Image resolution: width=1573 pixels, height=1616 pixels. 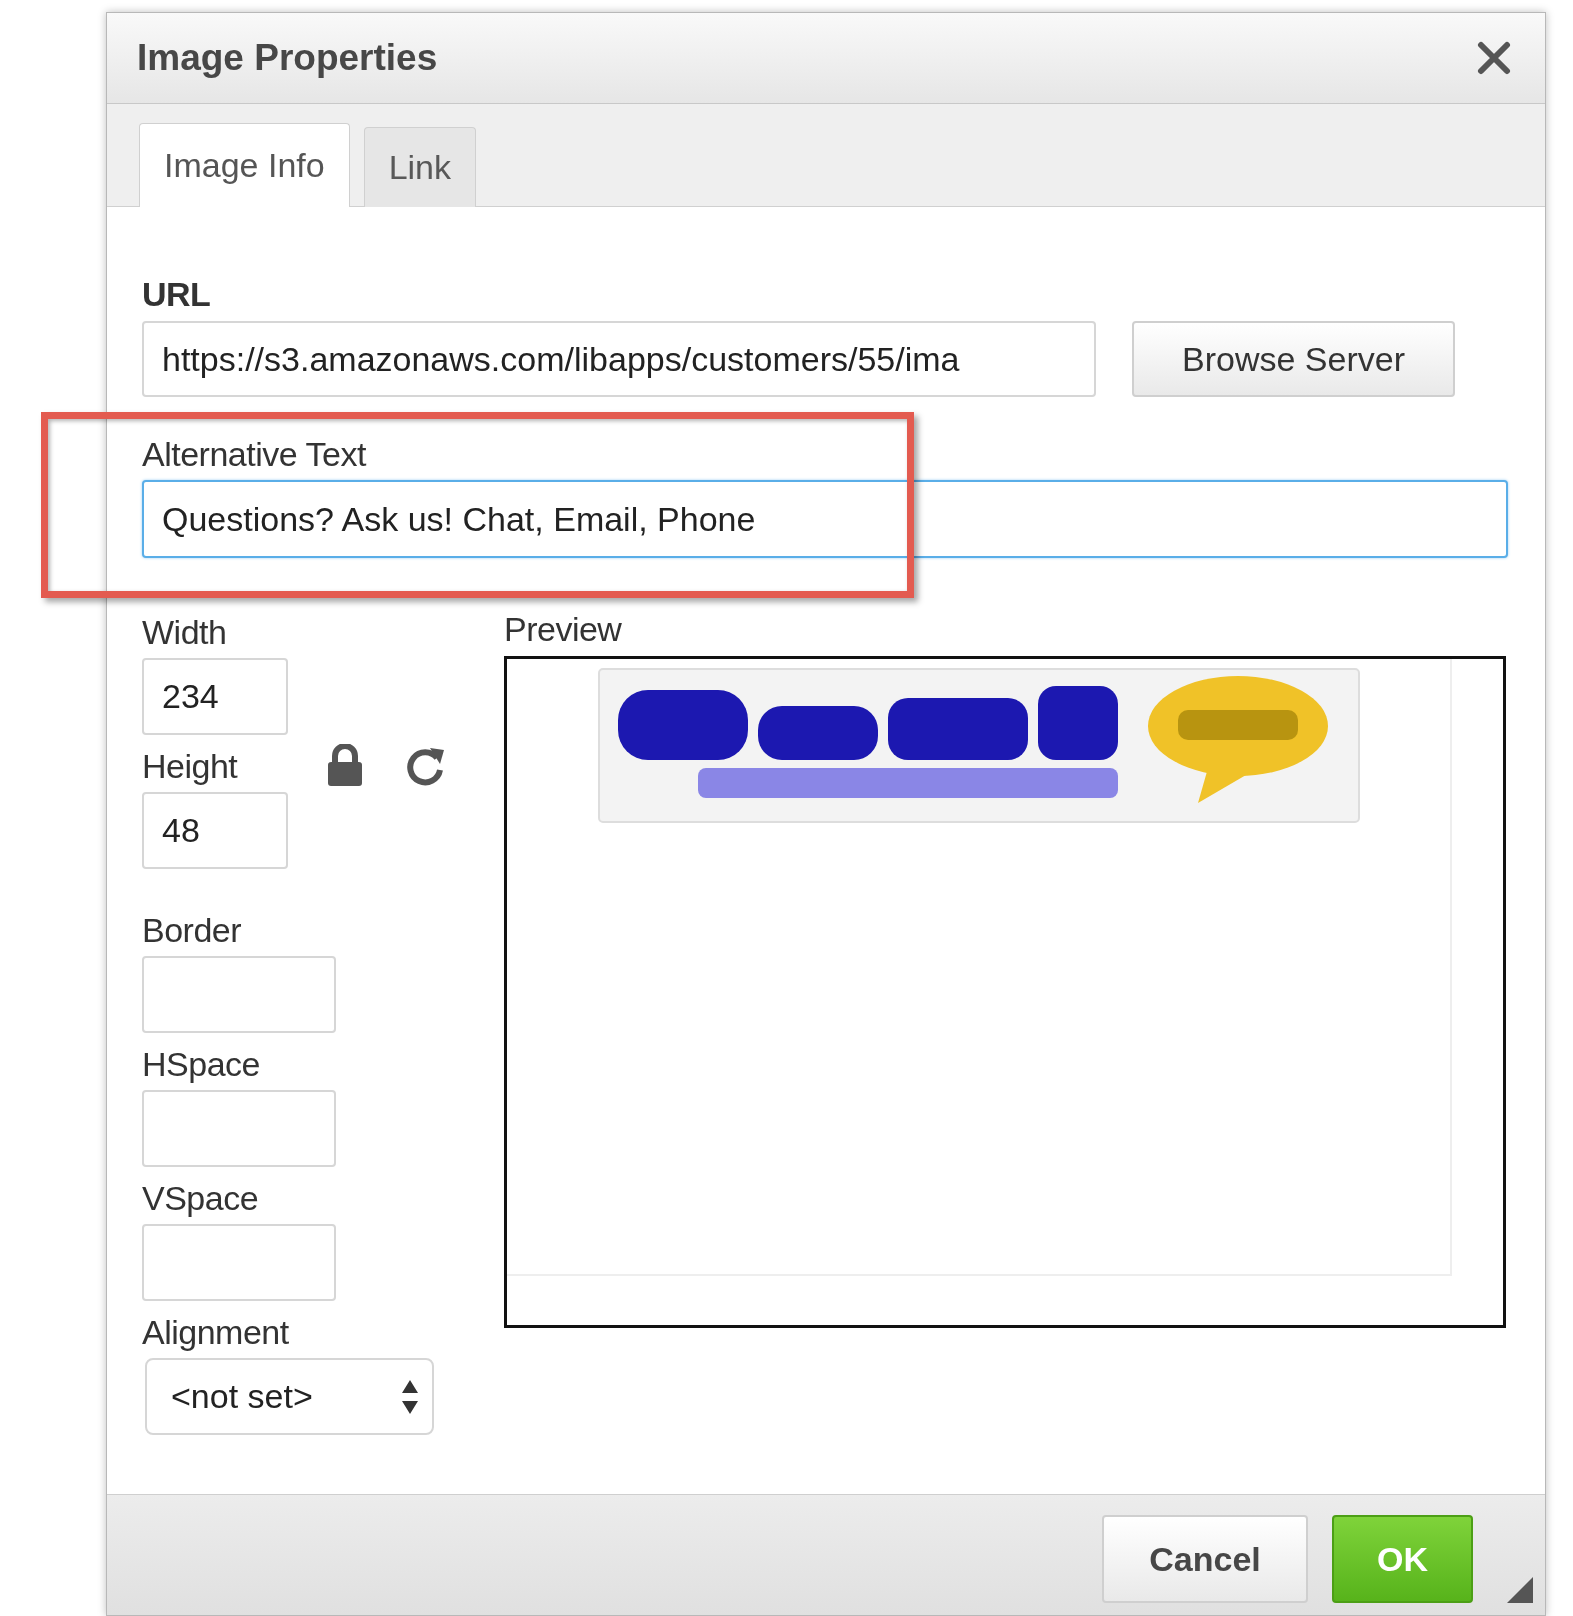 What do you see at coordinates (1205, 1559) in the screenshot?
I see `cancel-button: Cancel` at bounding box center [1205, 1559].